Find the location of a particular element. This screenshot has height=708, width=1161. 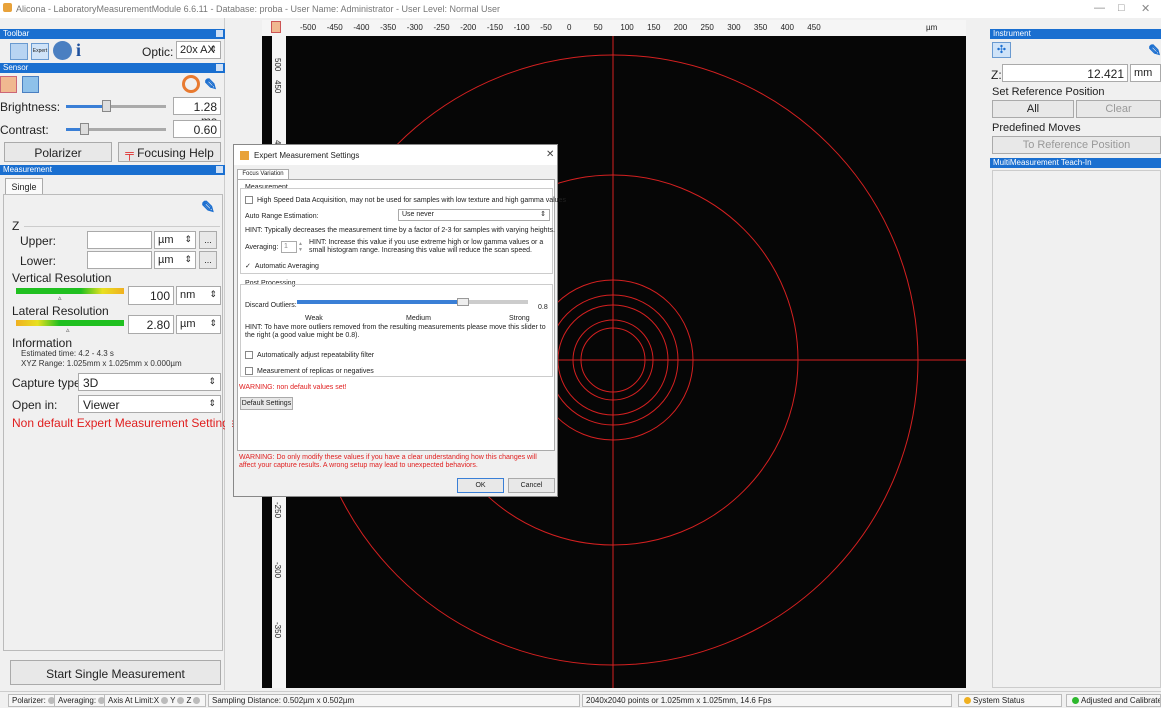

z-unit-select: mm is located at coordinates (1145, 73).